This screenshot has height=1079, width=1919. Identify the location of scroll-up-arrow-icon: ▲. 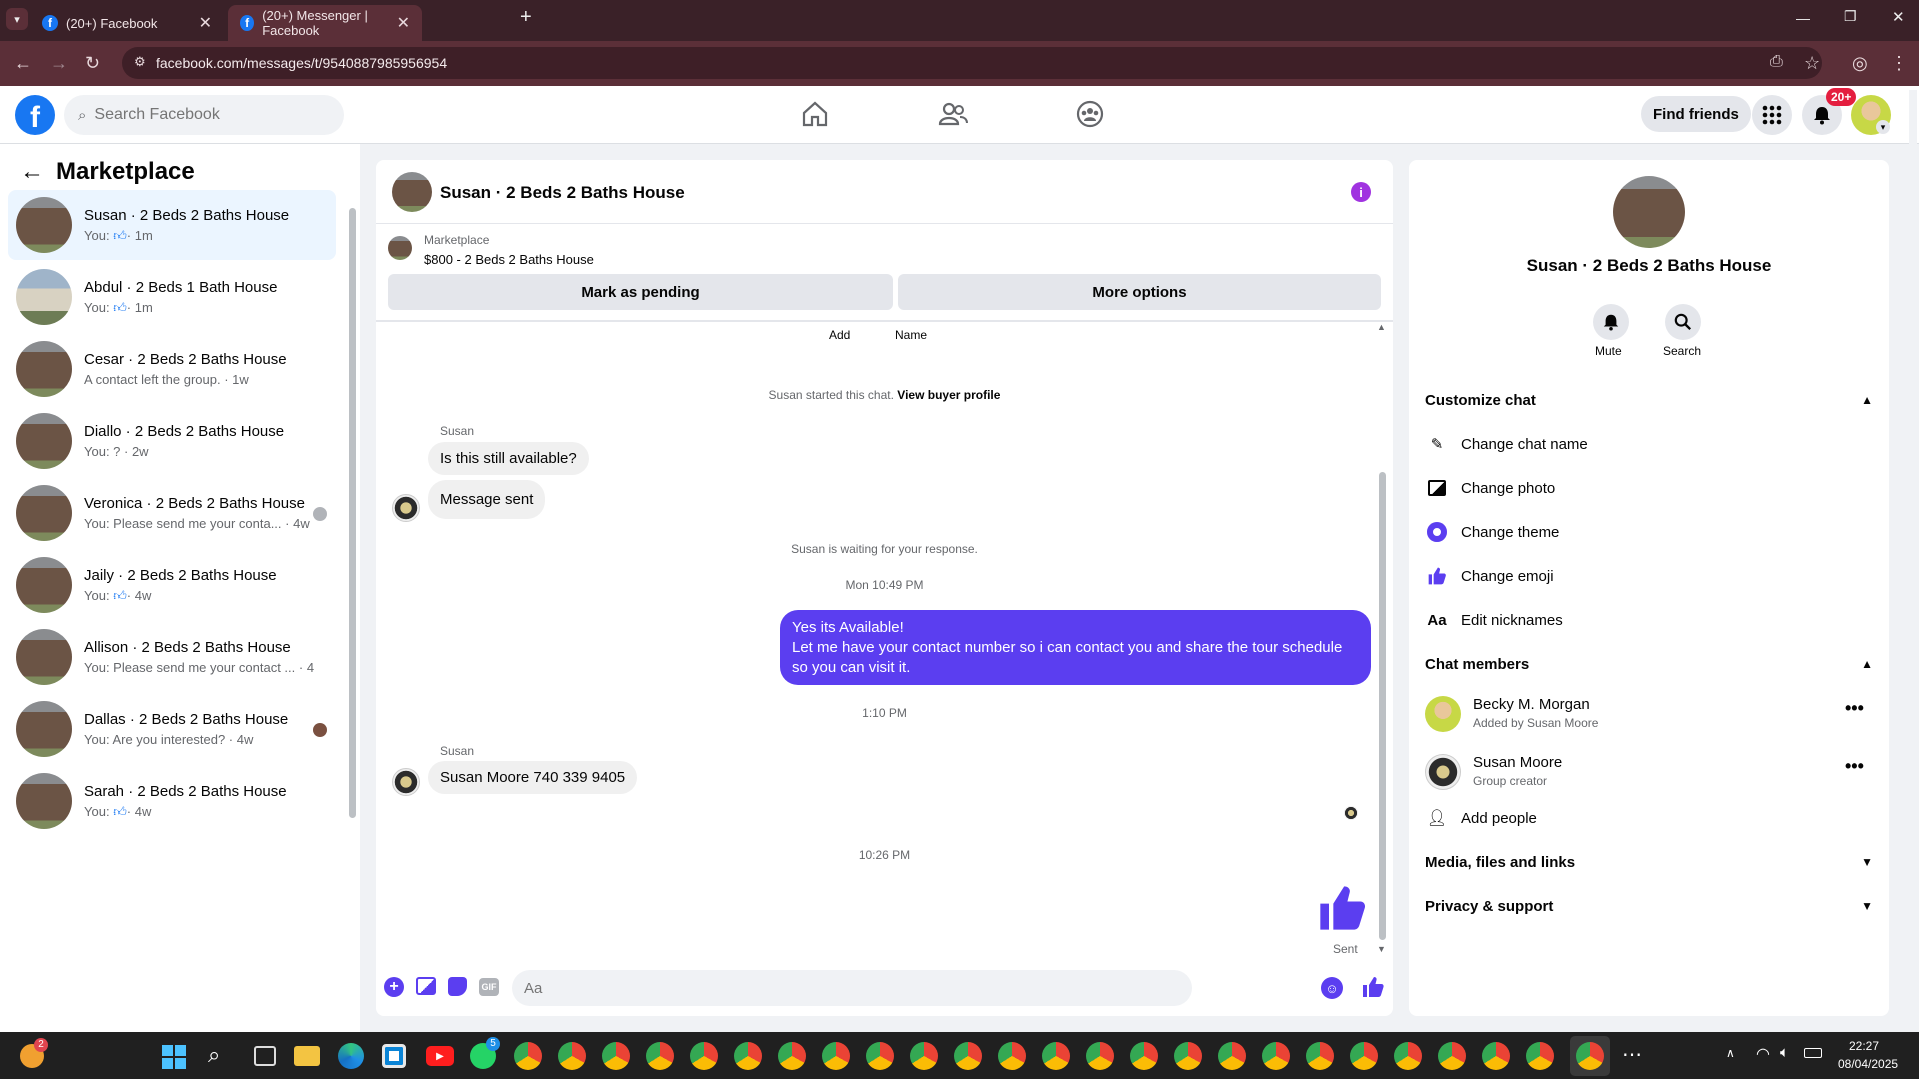
(1381, 327).